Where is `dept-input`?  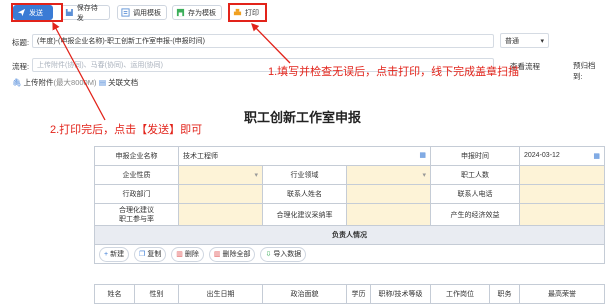
dept-input is located at coordinates (220, 194).